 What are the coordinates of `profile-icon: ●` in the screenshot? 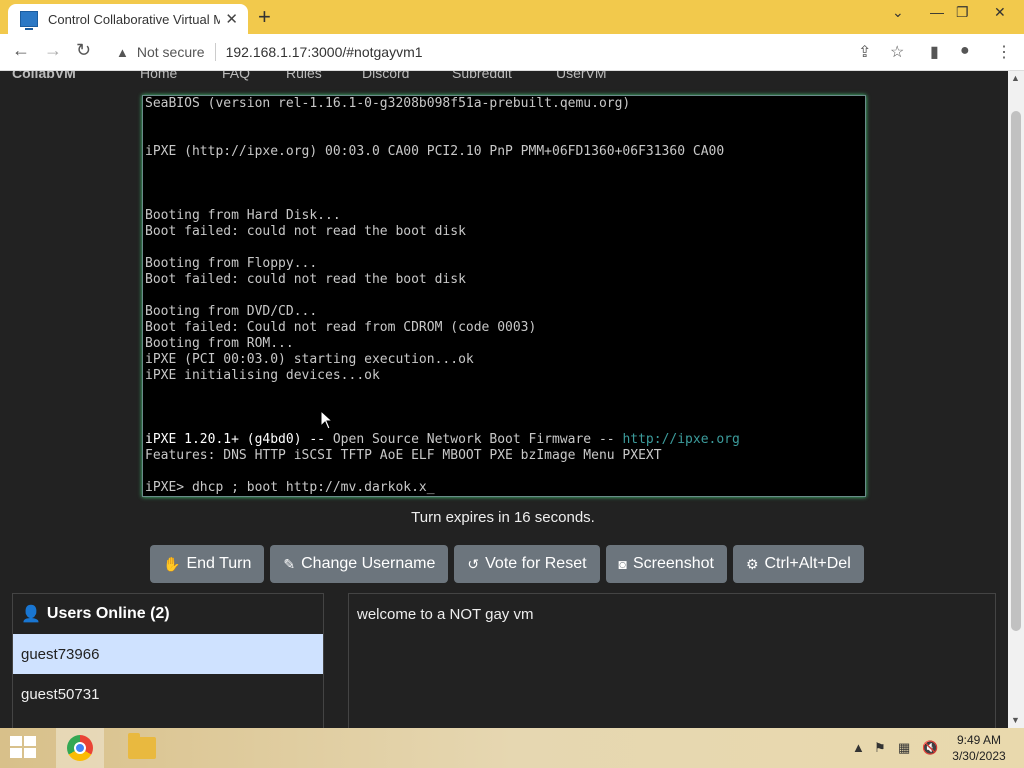 It's located at (965, 51).